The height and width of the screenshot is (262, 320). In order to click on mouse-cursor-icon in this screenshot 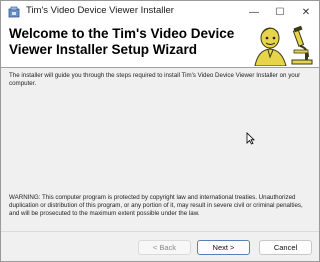, I will do `click(250, 138)`.